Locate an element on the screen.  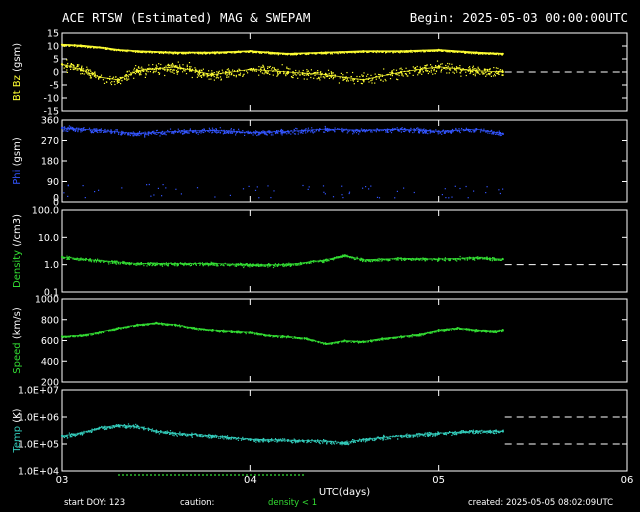
series-point-bz is located at coordinates (137, 70).